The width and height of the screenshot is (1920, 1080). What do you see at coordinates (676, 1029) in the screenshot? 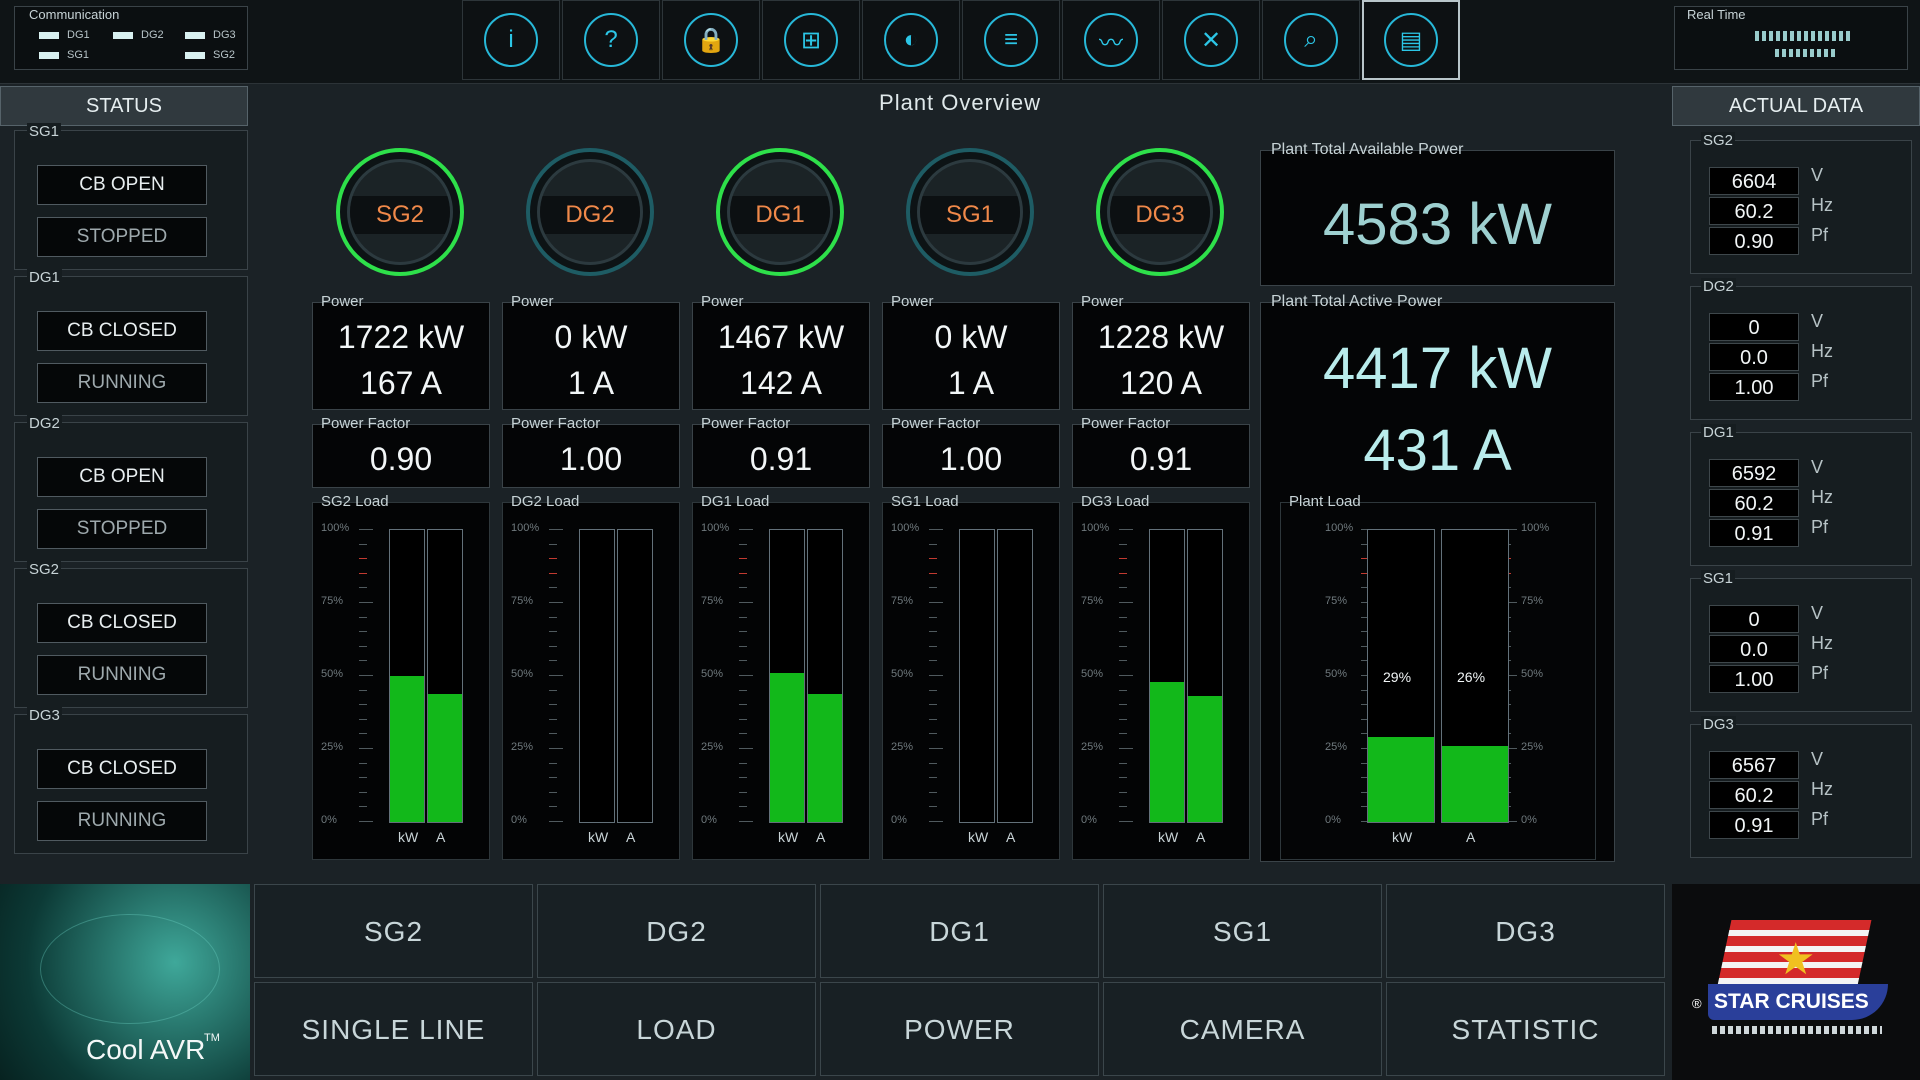
I see `nav-button-load: LOAD` at bounding box center [676, 1029].